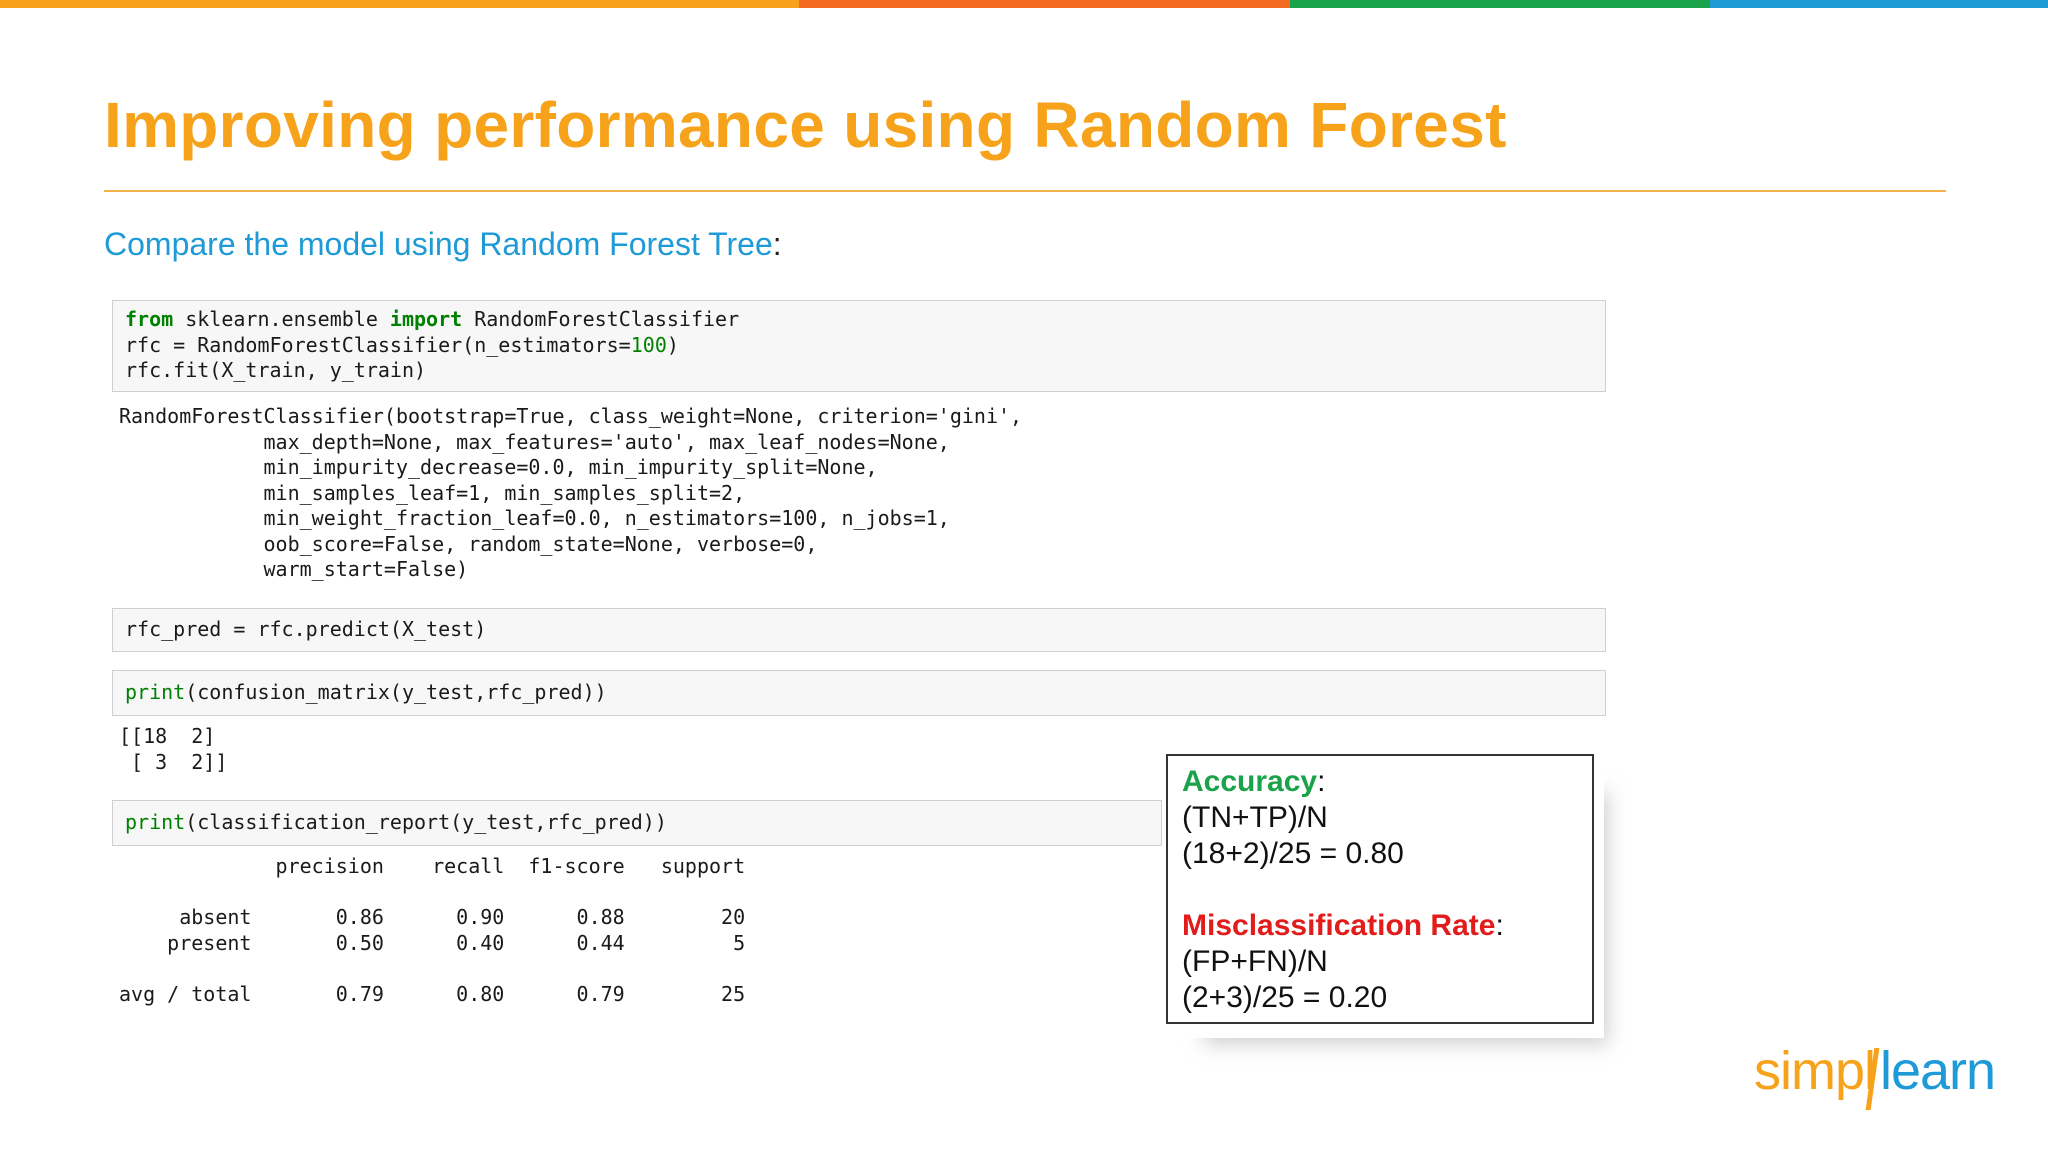 This screenshot has width=2048, height=1152. What do you see at coordinates (173, 761) in the screenshot?
I see `matrix-row: [ 3 2]]` at bounding box center [173, 761].